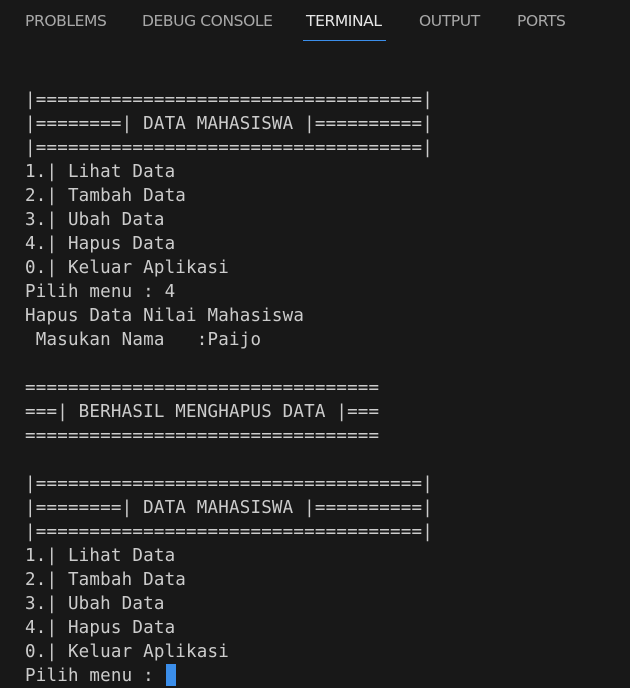 This screenshot has height=688, width=630. I want to click on terminal-line: Hapus Data Nilai Mahasiswa, so click(325, 316).